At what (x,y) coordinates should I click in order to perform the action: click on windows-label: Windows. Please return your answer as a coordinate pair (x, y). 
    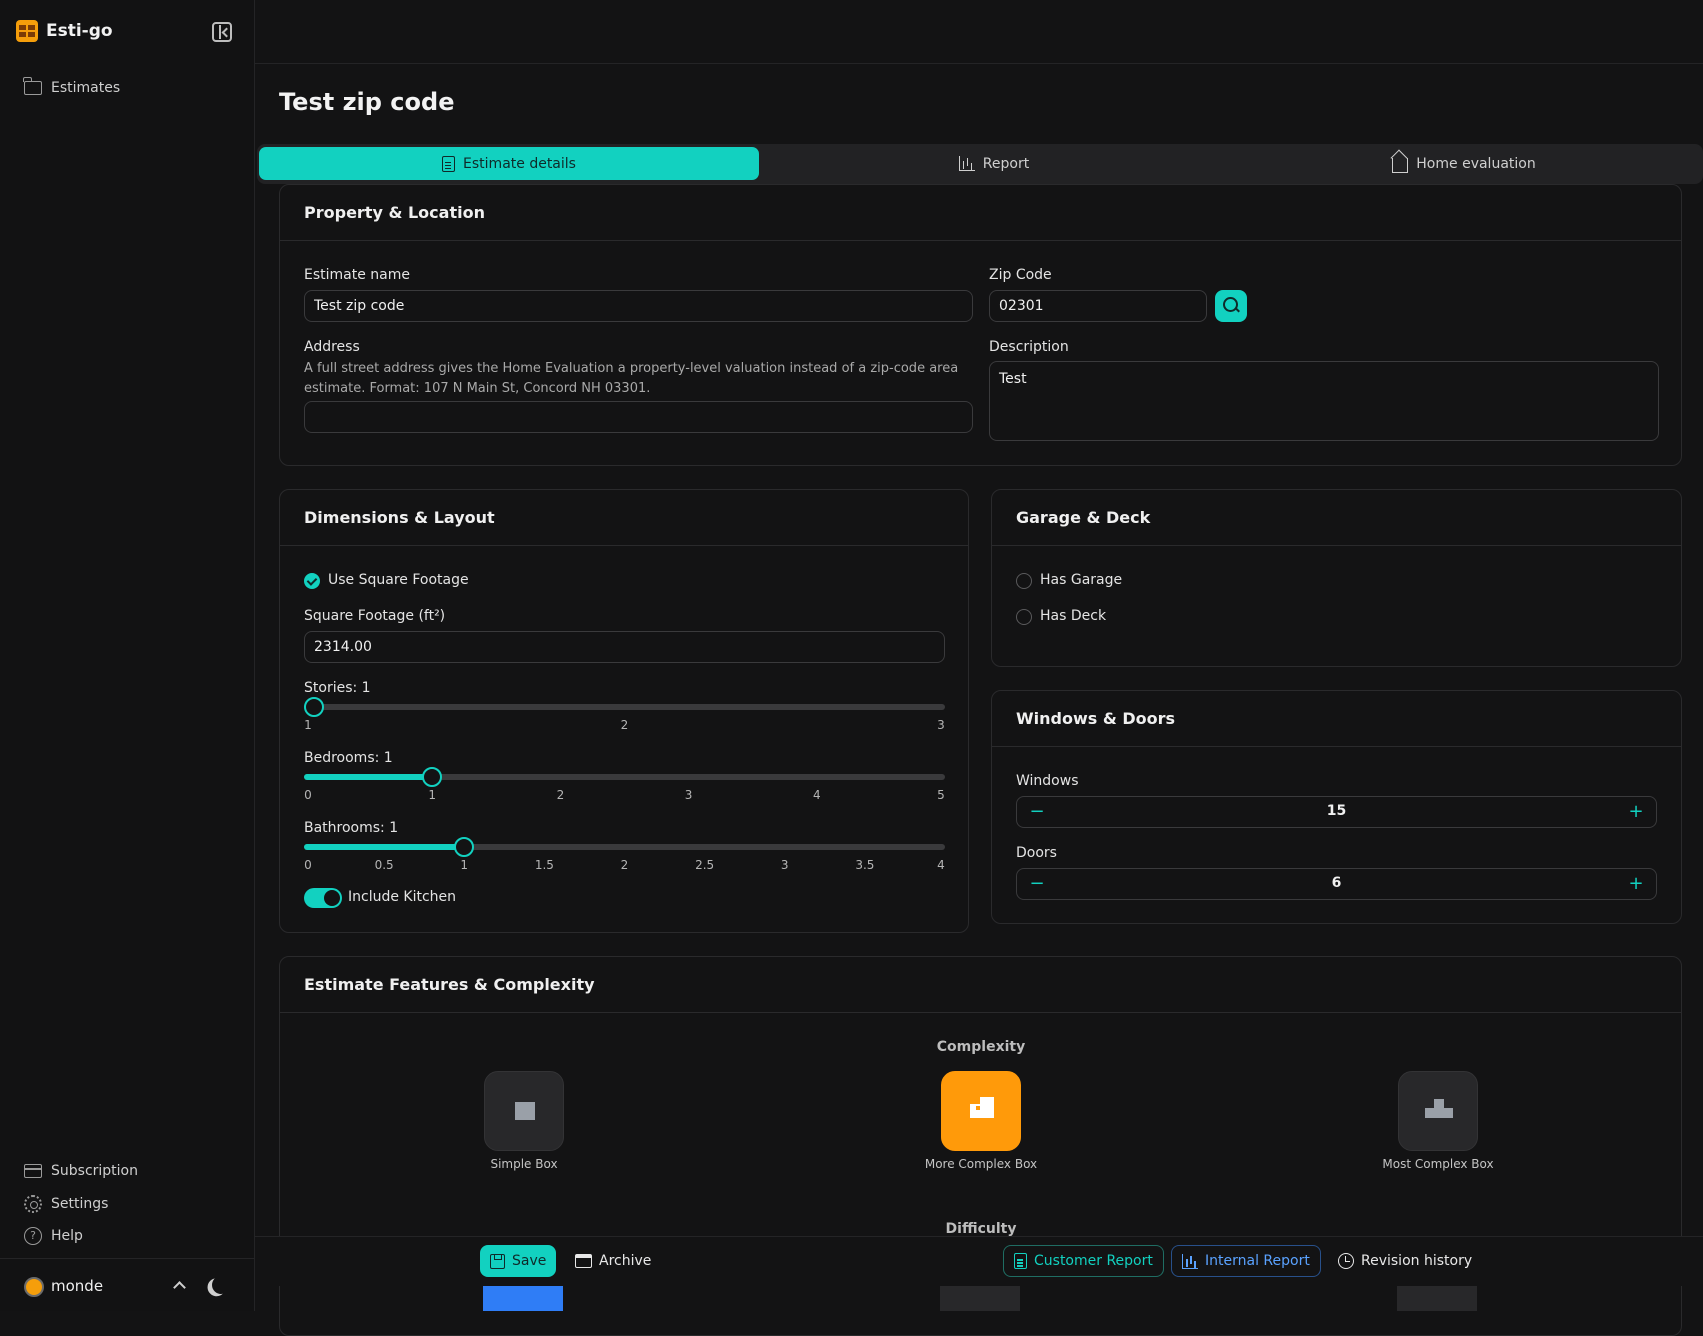
    Looking at the image, I should click on (1047, 781).